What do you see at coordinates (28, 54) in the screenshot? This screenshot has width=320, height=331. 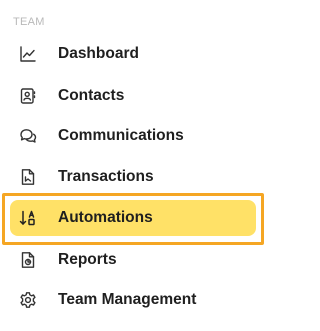 I see `chart-line-icon` at bounding box center [28, 54].